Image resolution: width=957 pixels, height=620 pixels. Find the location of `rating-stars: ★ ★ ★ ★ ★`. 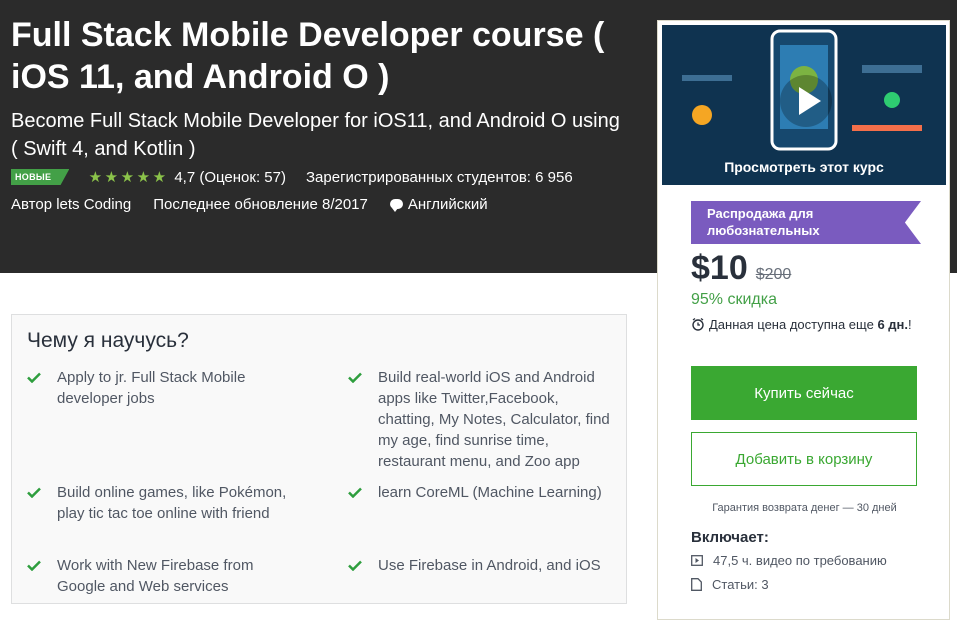

rating-stars: ★ ★ ★ ★ ★ is located at coordinates (127, 177).